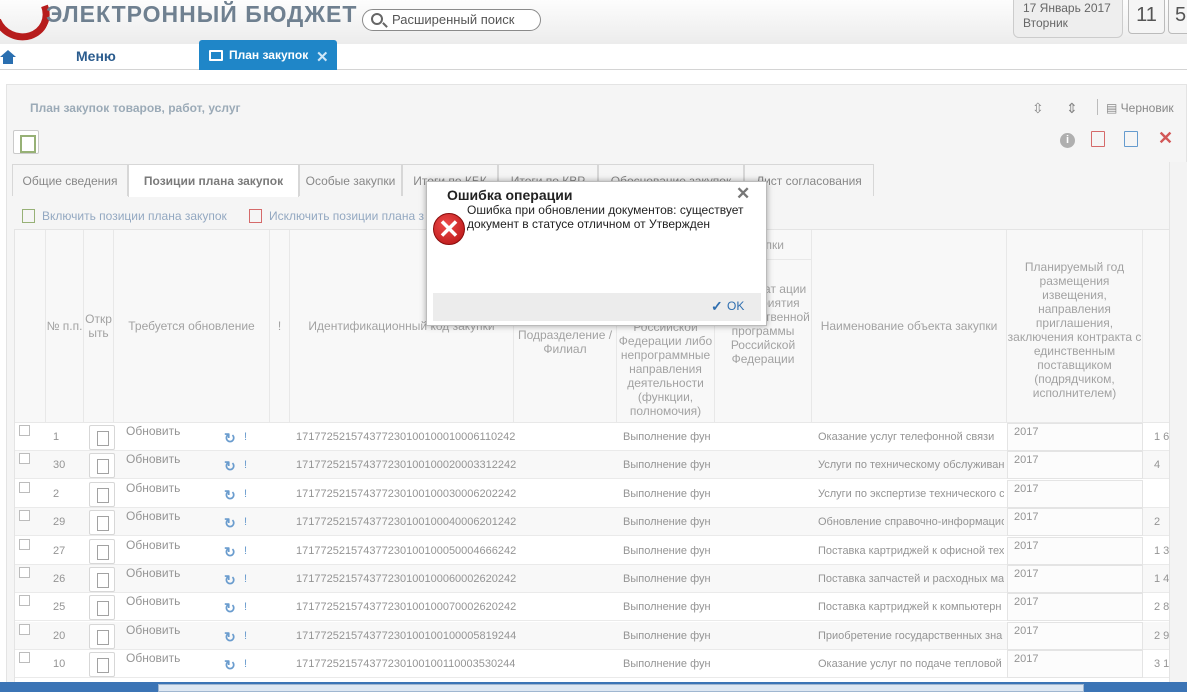 This screenshot has width=1187, height=692. Describe the element at coordinates (597, 307) in the screenshot. I see `dialog-footer: ✓ OK` at that location.